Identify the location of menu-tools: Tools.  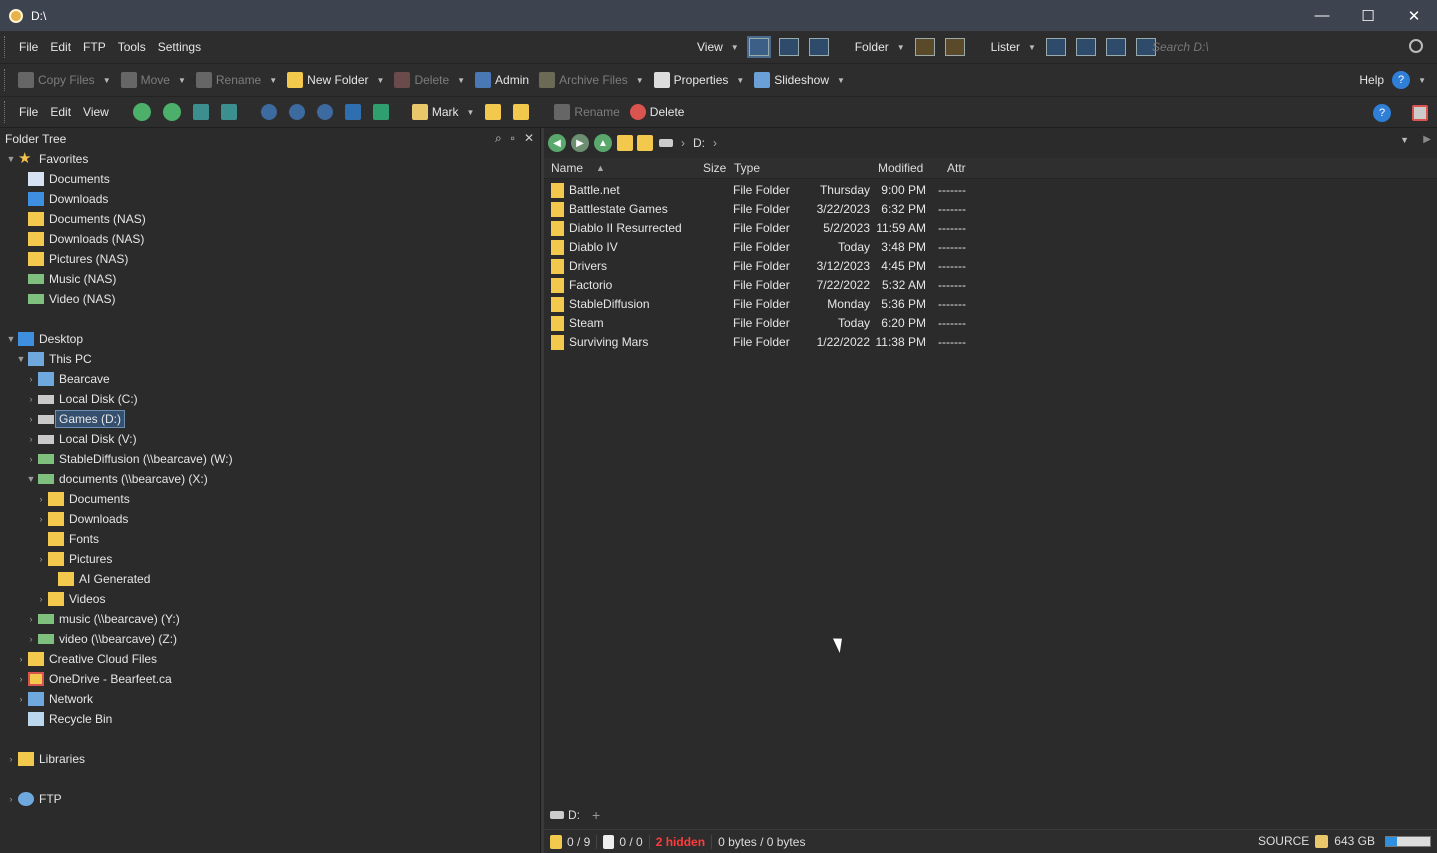
(132, 47).